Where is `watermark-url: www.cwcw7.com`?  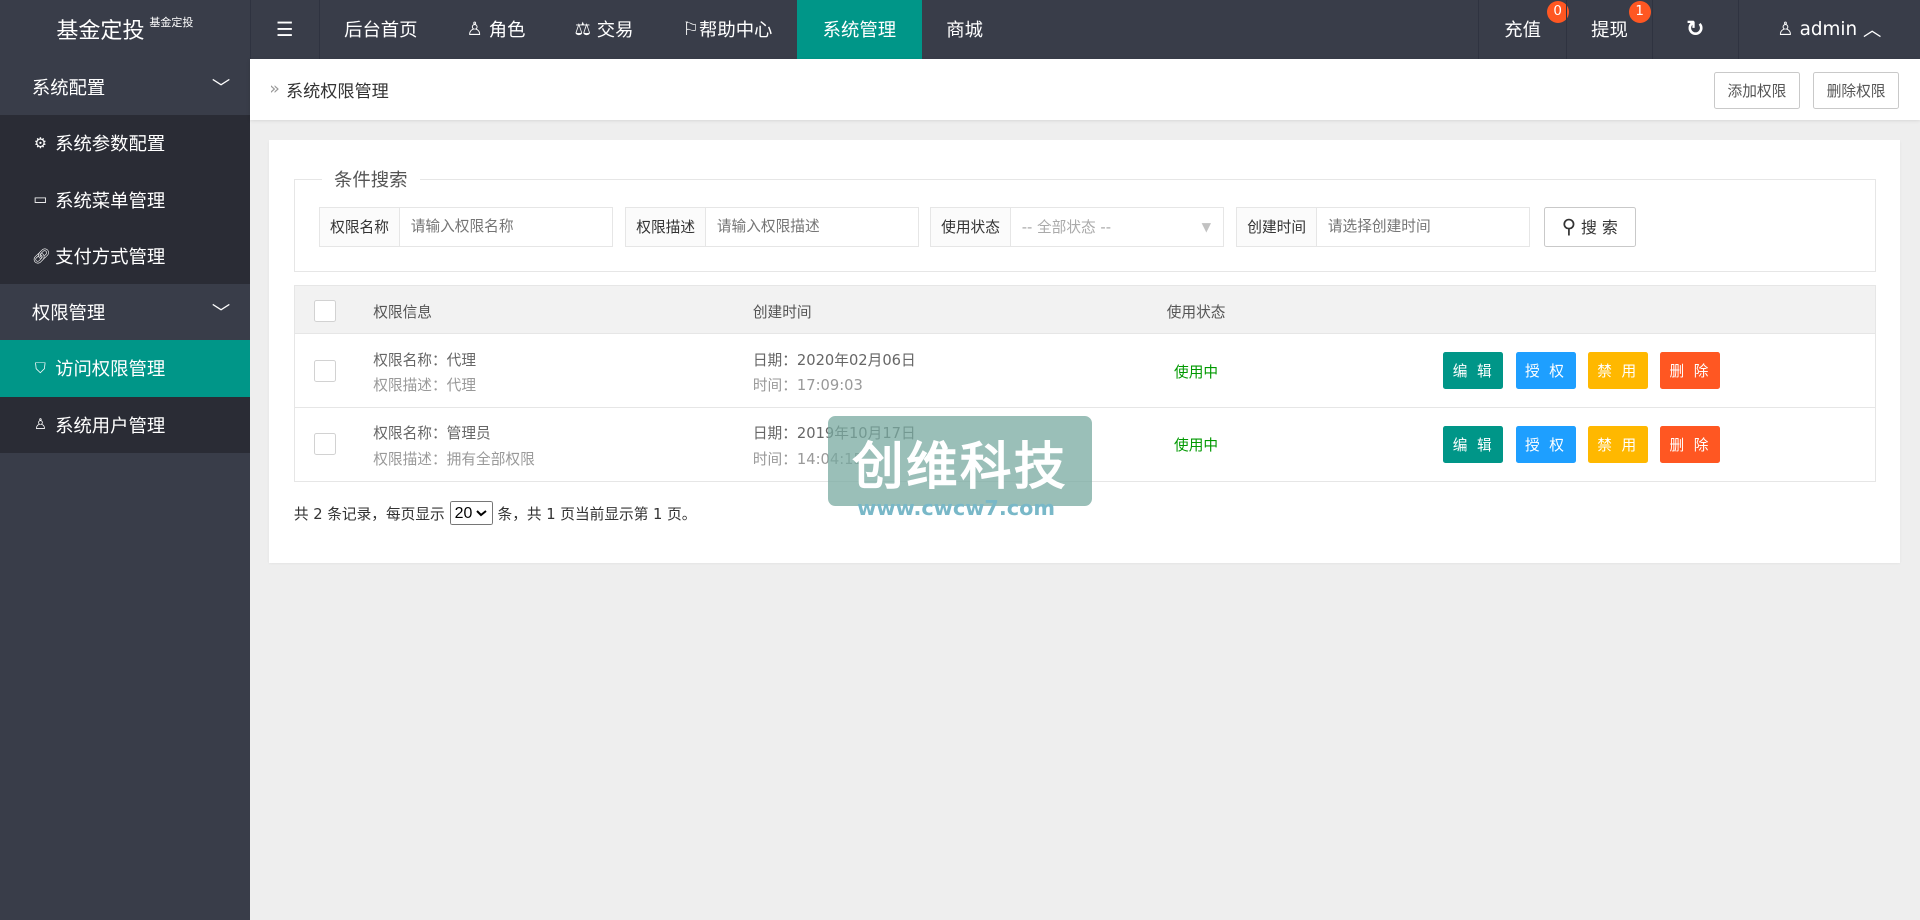 watermark-url: www.cwcw7.com is located at coordinates (956, 507).